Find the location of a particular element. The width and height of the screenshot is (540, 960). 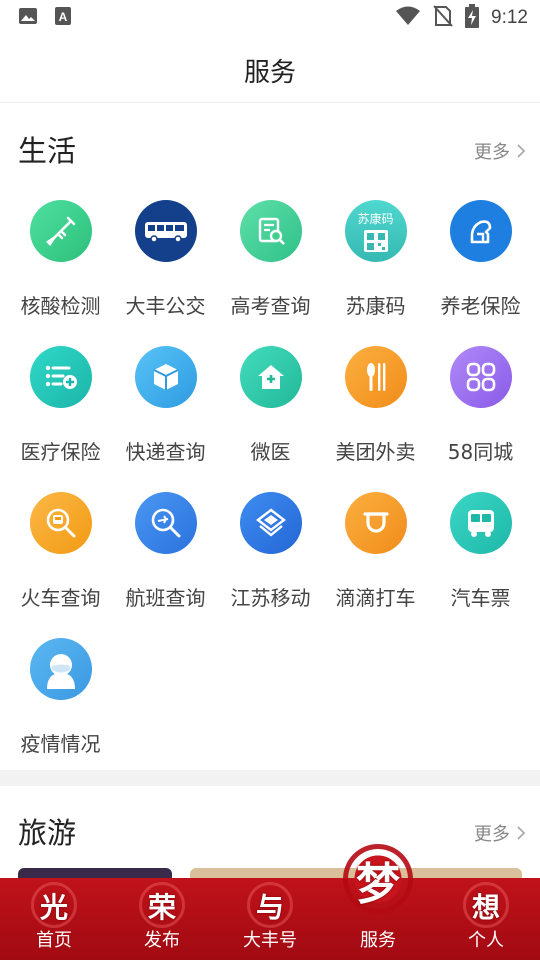

service-item: 58同城 is located at coordinates (480, 405).